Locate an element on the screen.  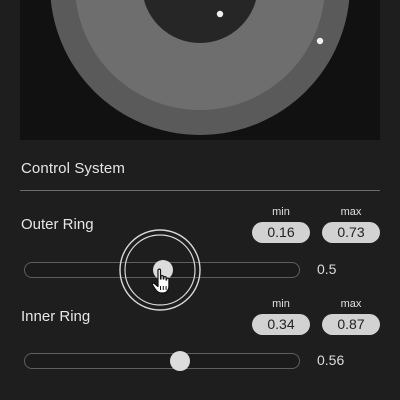
inner-ring-slider-track is located at coordinates (162, 361).